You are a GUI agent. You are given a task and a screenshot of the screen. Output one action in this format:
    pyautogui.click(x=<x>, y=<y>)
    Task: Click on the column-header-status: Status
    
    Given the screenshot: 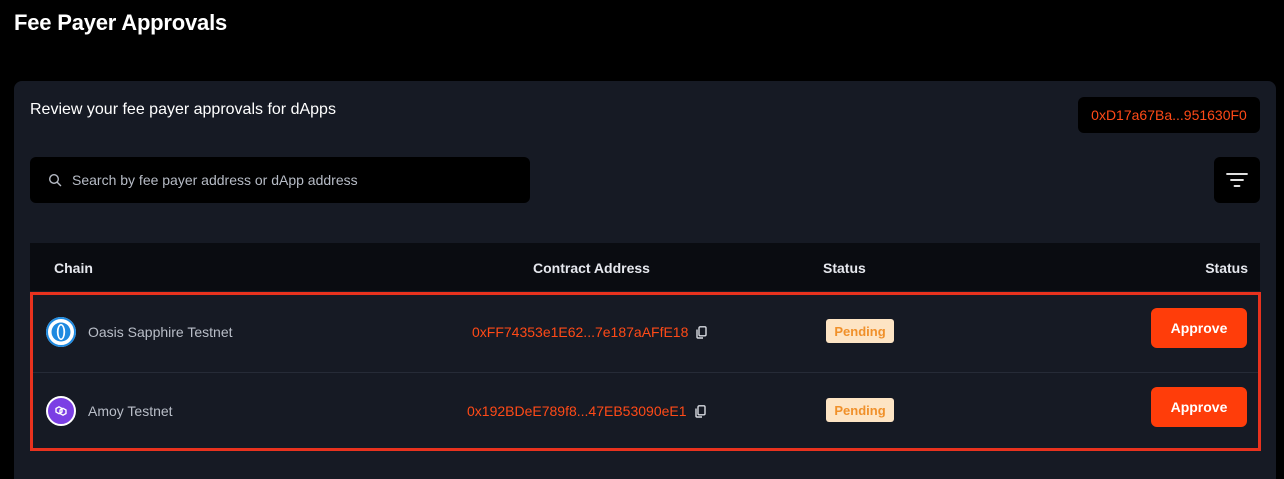 What is the action you would take?
    pyautogui.click(x=844, y=268)
    